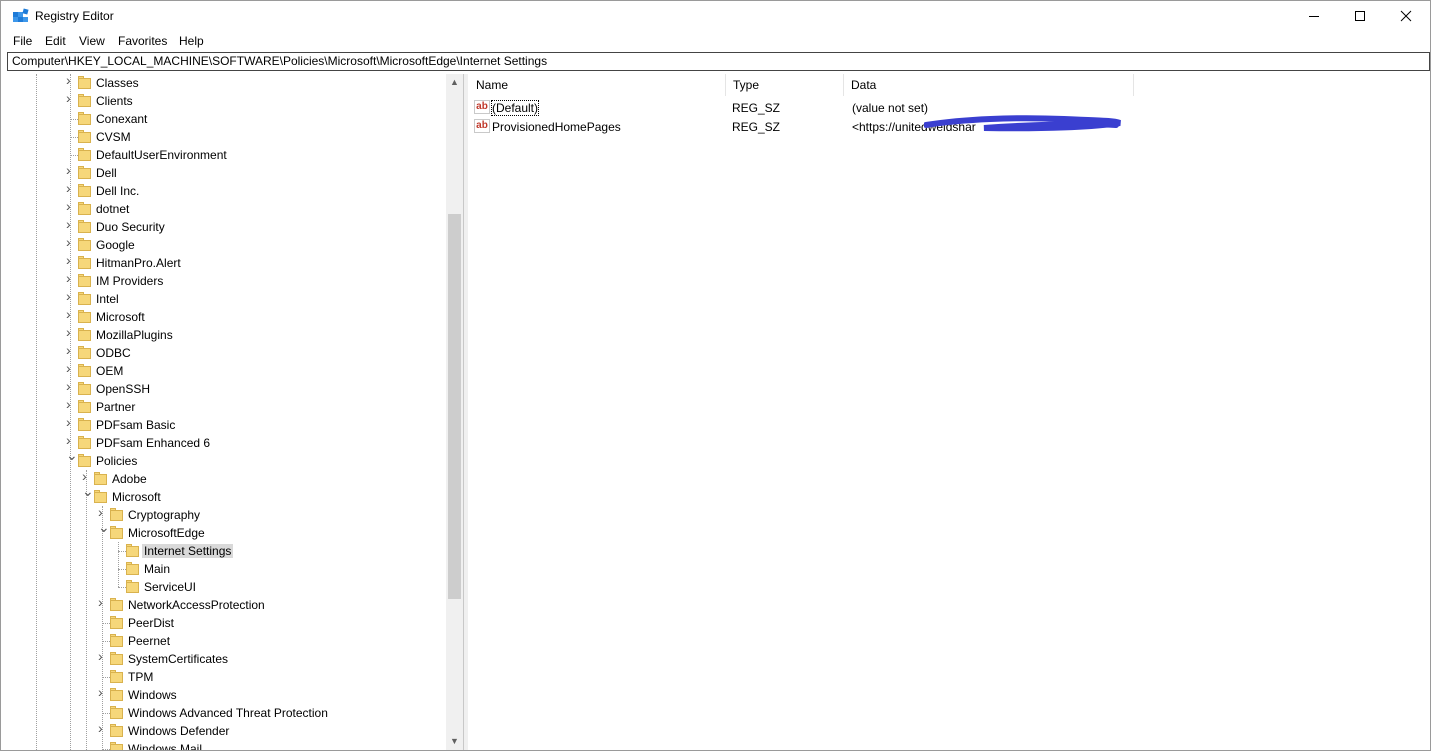 This screenshot has height=751, width=1431. What do you see at coordinates (225, 531) in the screenshot?
I see `tree-item: ⌄ MicrosoftEdge` at bounding box center [225, 531].